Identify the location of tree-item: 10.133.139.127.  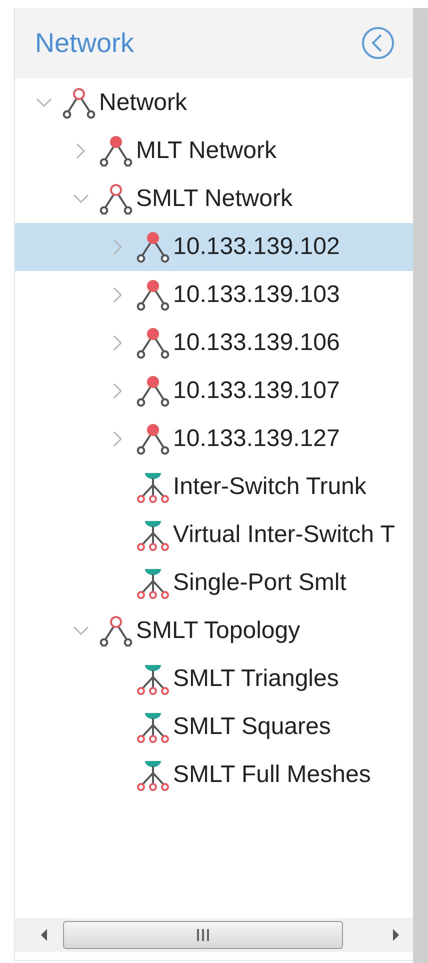
(214, 439).